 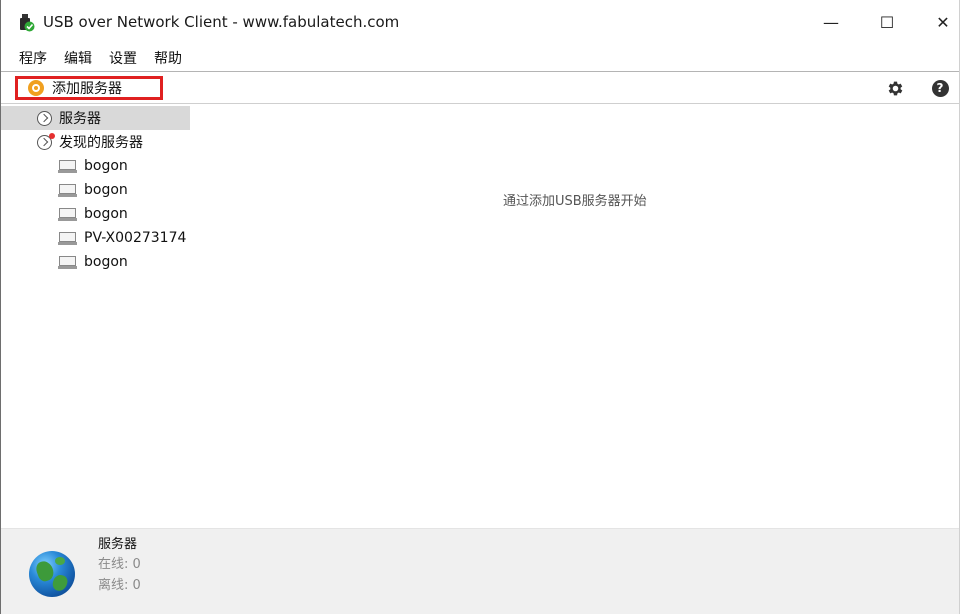 I want to click on help-icon: ?, so click(x=940, y=88).